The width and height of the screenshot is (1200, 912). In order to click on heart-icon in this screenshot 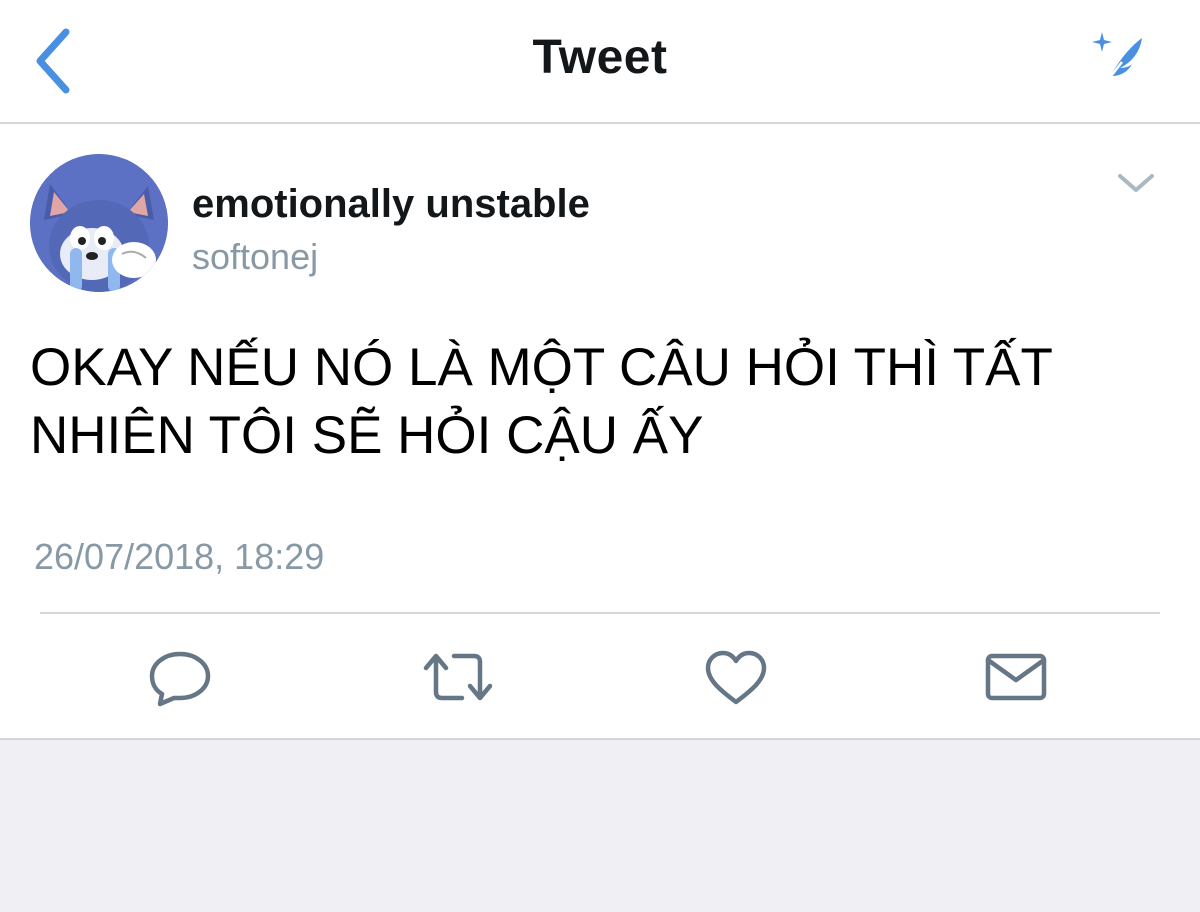, I will do `click(736, 677)`.